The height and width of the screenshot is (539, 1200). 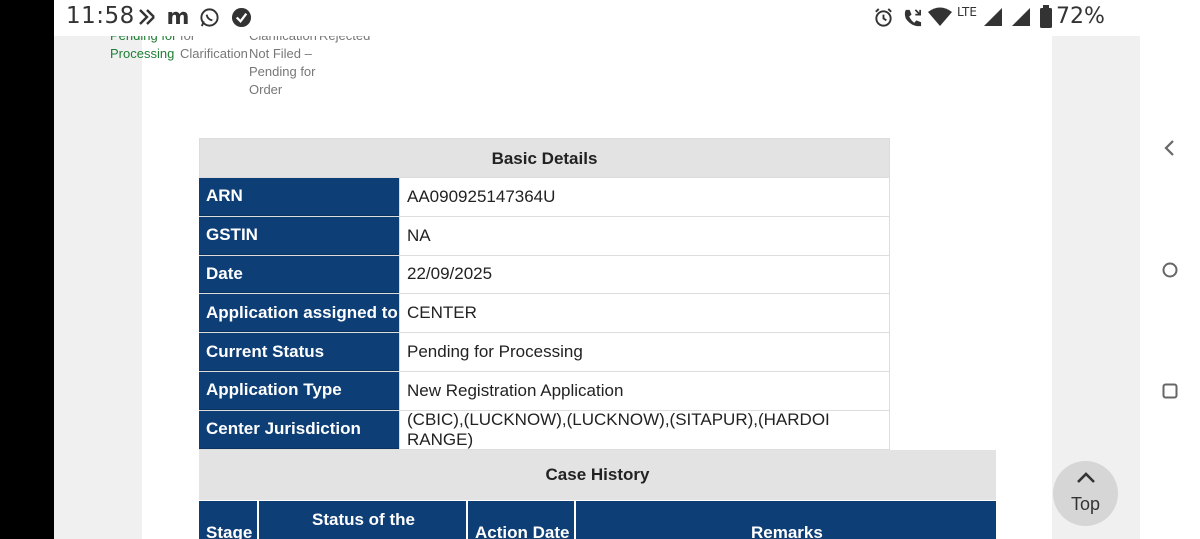 I want to click on home-button, so click(x=1170, y=270).